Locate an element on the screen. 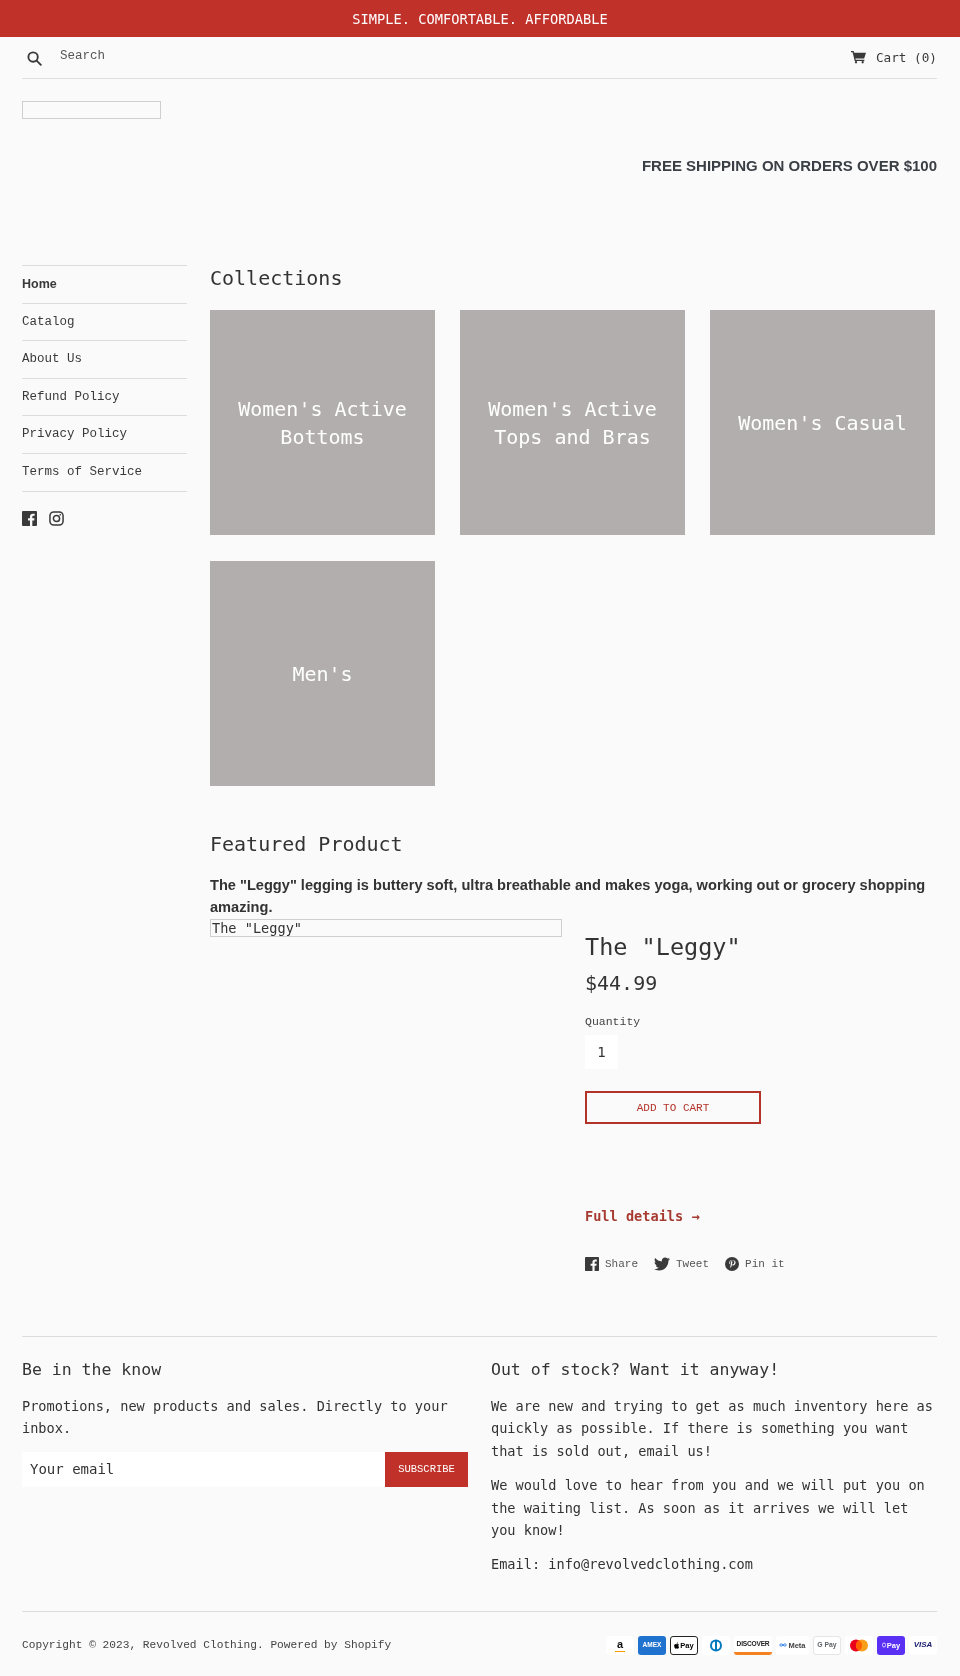 The image size is (960, 1676). announcement-text: SIMPLE. COMFORTABLE. AFFORDABLE is located at coordinates (480, 18).